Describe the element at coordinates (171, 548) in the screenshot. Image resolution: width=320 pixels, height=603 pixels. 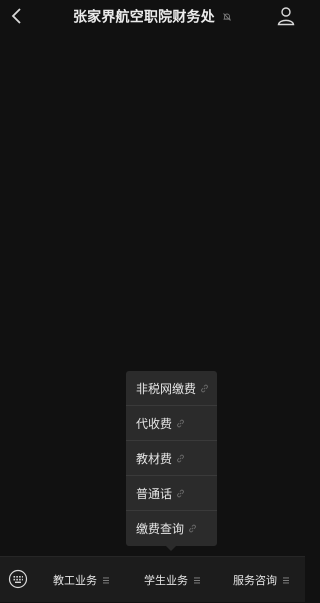
I see `popup-pointer` at that location.